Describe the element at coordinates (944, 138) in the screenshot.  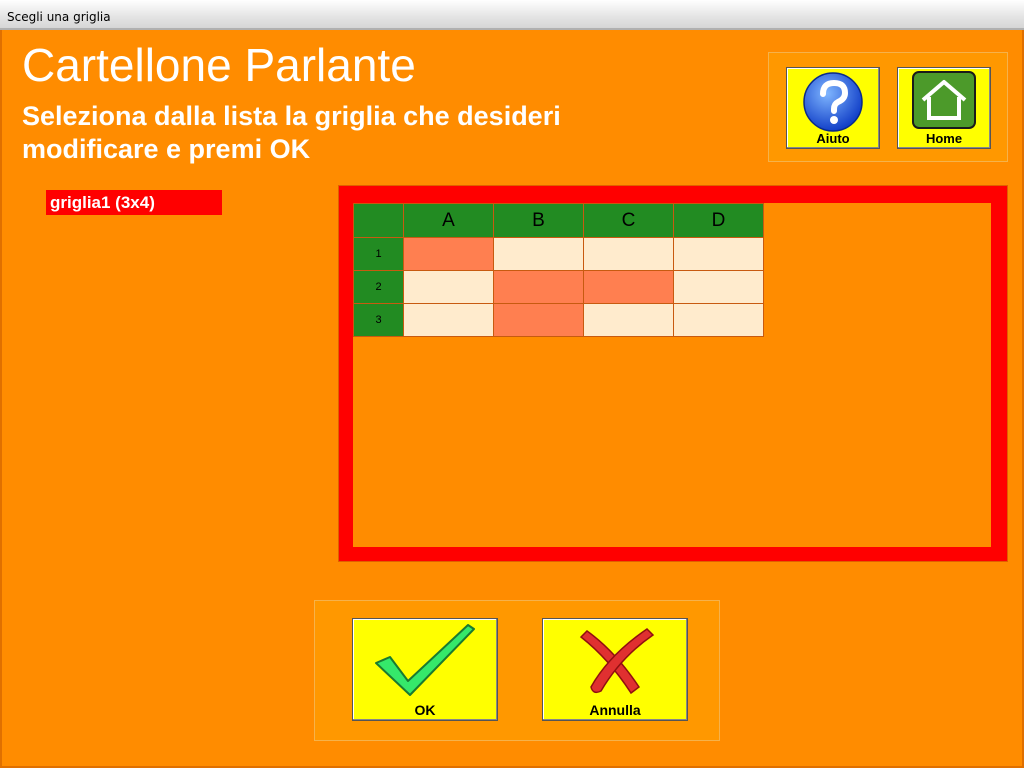
I see `home-label: Home` at that location.